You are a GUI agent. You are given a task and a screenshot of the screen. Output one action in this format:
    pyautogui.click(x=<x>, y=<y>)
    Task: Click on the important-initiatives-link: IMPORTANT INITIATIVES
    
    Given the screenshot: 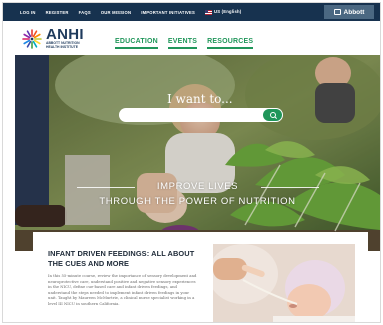 What is the action you would take?
    pyautogui.click(x=168, y=12)
    